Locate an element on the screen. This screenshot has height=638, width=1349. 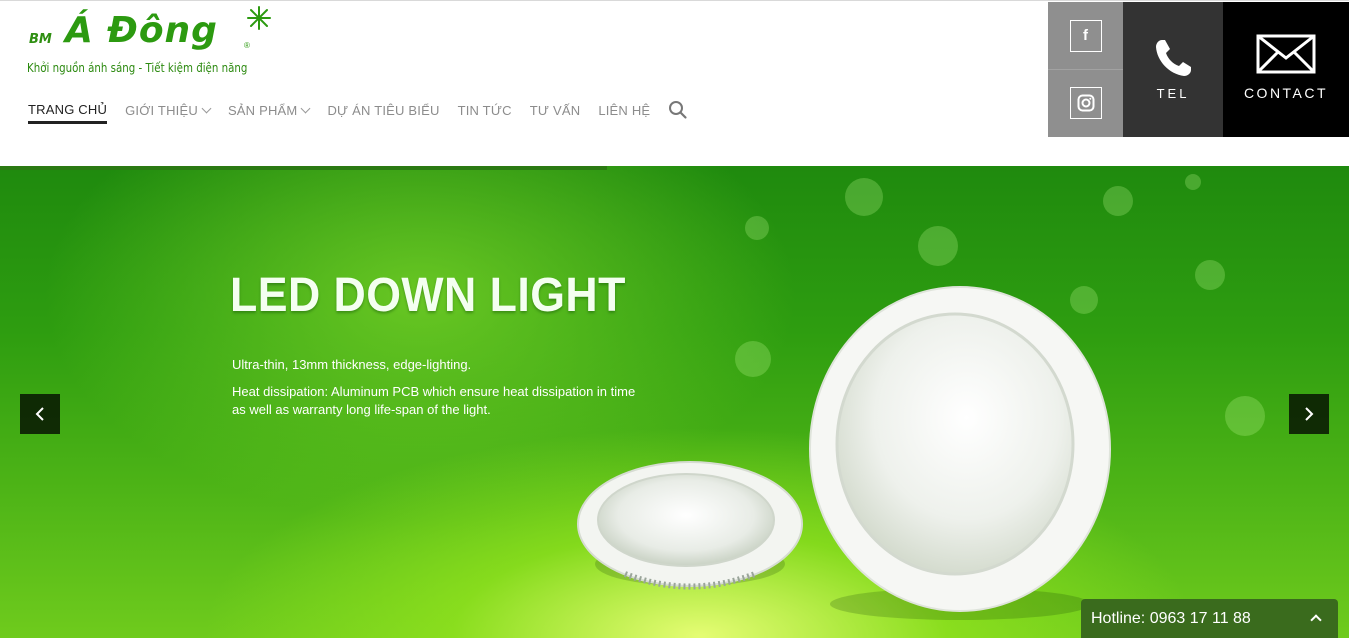
nav-item-label: GIỚI THIỆU is located at coordinates (161, 110).